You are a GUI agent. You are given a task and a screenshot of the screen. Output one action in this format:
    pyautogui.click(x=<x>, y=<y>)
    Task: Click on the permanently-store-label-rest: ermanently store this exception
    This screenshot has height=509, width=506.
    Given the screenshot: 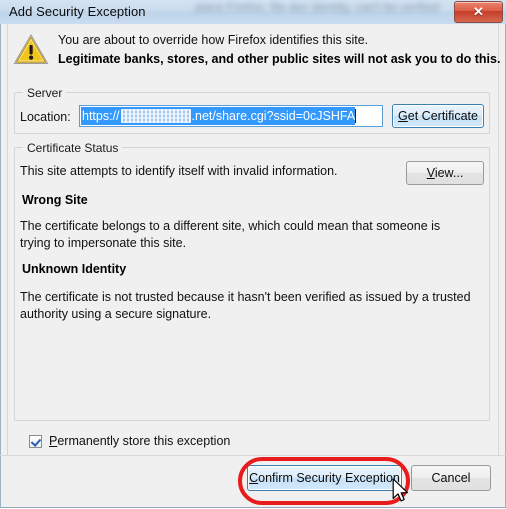 What is the action you would take?
    pyautogui.click(x=144, y=441)
    